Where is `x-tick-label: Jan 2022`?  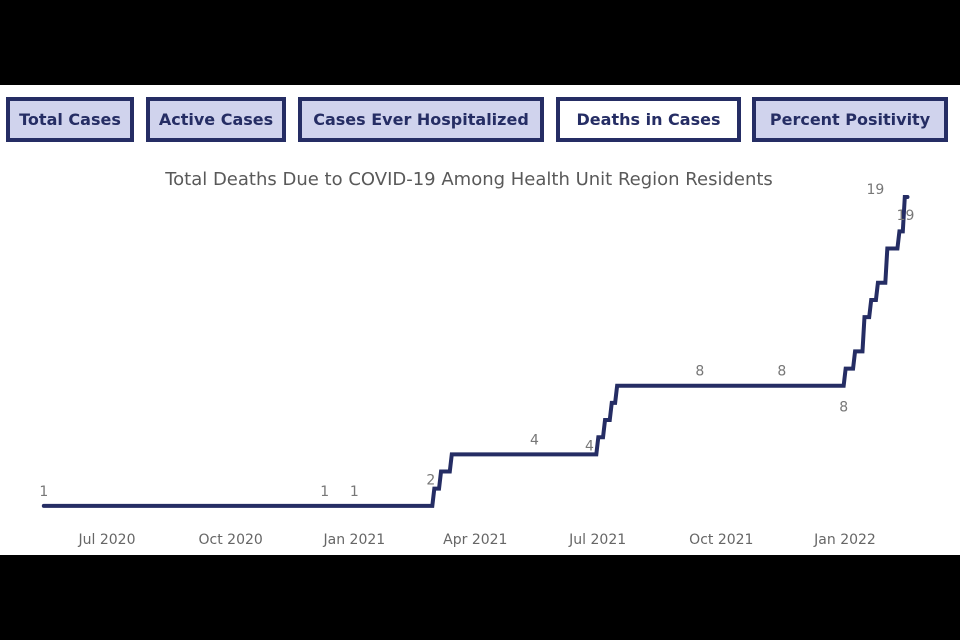
x-tick-label: Jan 2022 is located at coordinates (844, 540).